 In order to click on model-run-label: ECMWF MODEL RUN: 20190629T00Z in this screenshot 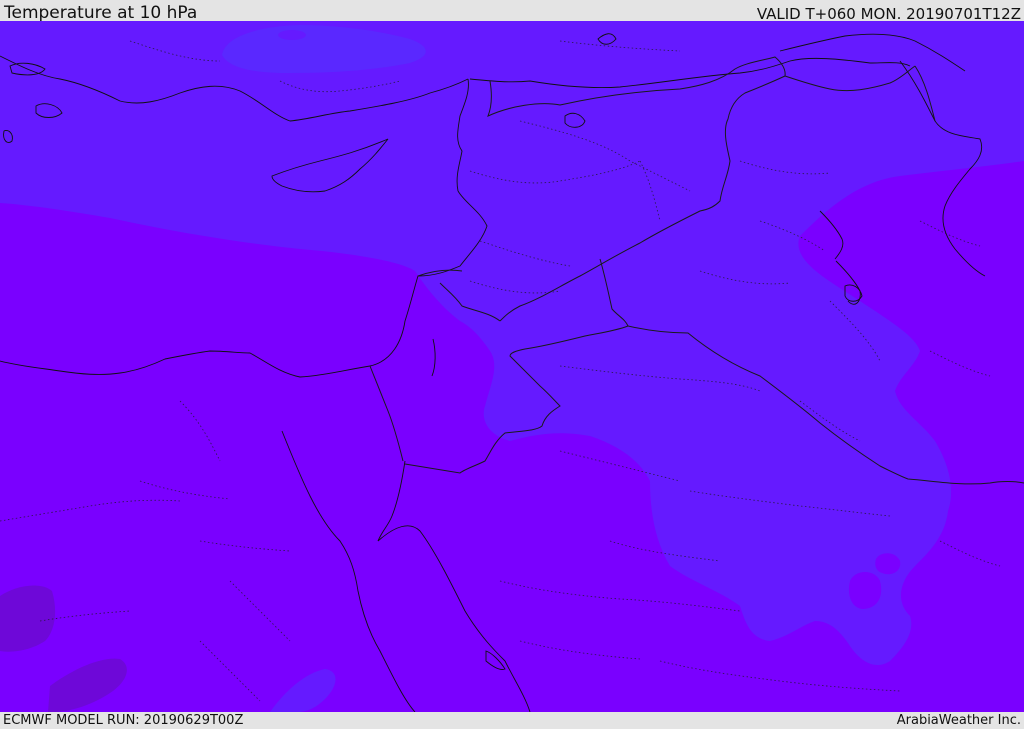, I will do `click(123, 720)`.